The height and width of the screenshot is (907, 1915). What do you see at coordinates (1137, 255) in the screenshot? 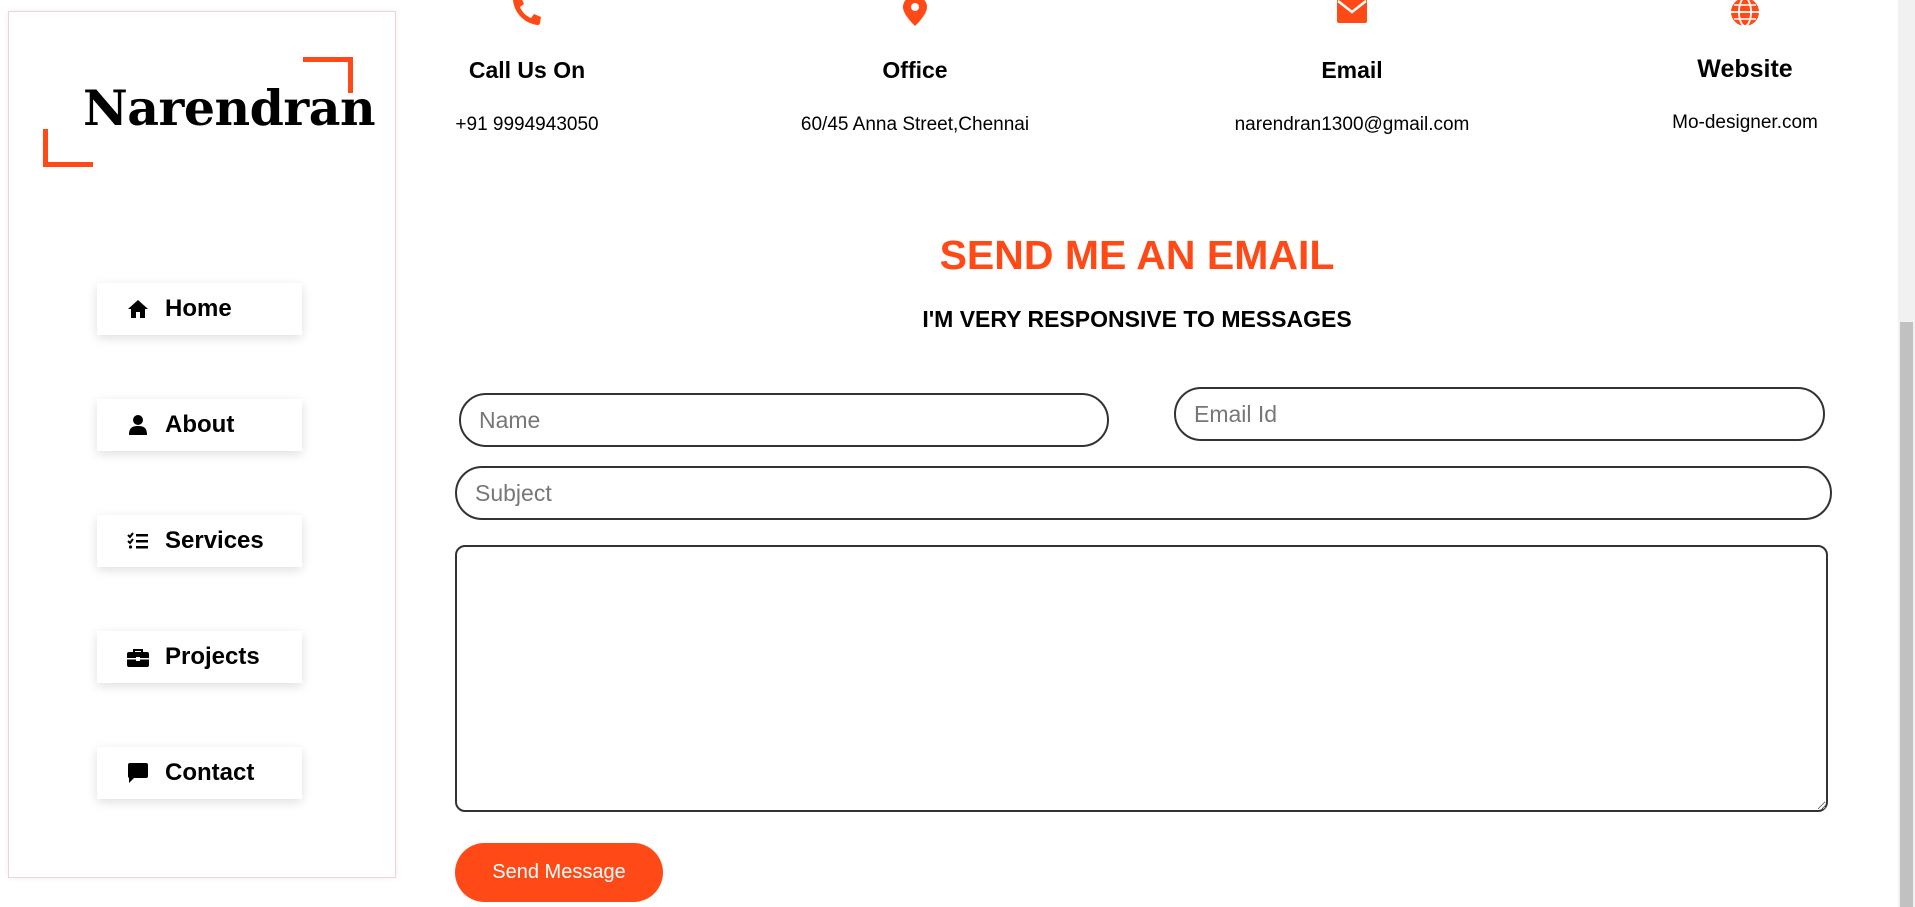
I see `section-title: SEND ME AN EMAIL` at bounding box center [1137, 255].